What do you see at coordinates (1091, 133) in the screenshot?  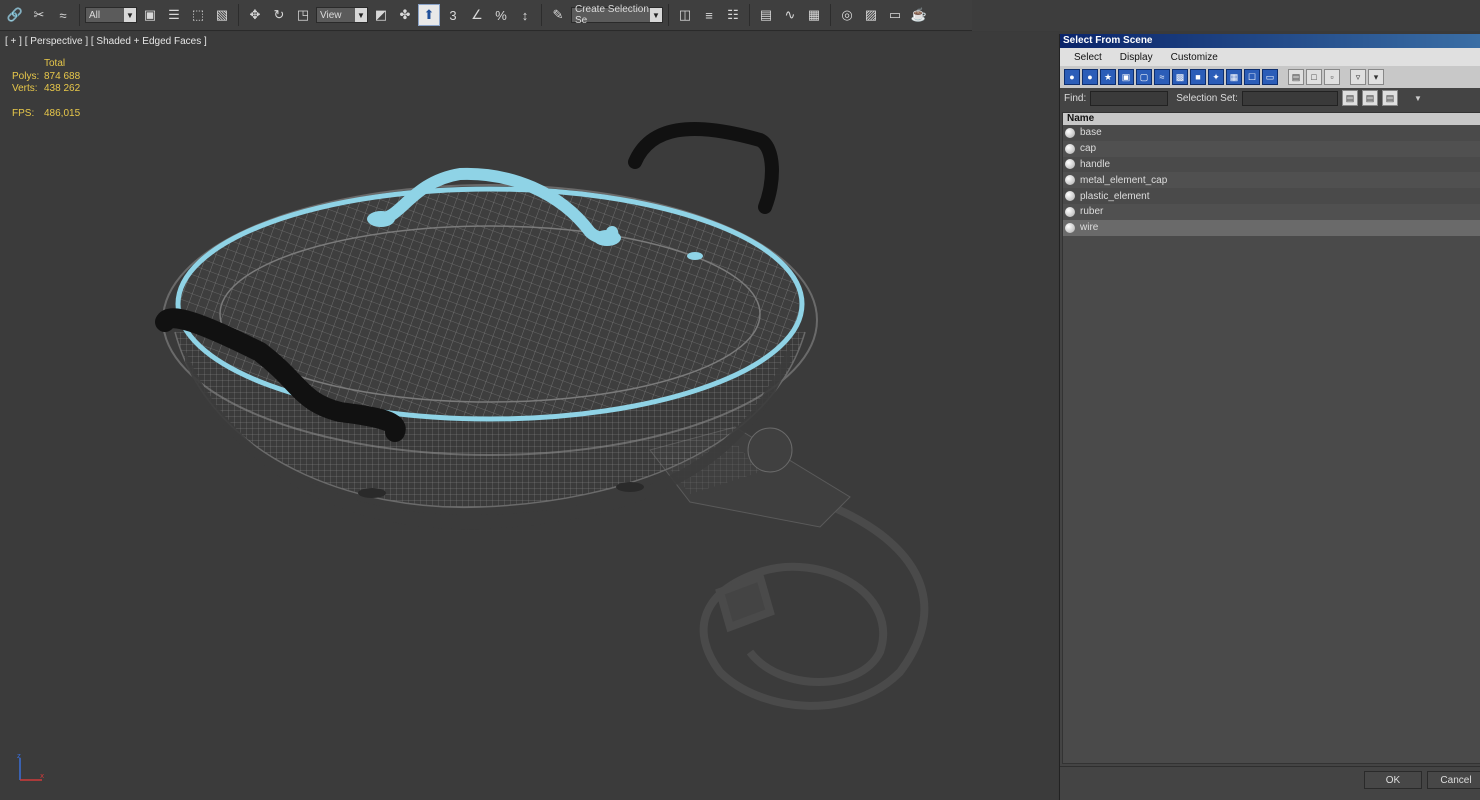 I see `list-item-label: base` at bounding box center [1091, 133].